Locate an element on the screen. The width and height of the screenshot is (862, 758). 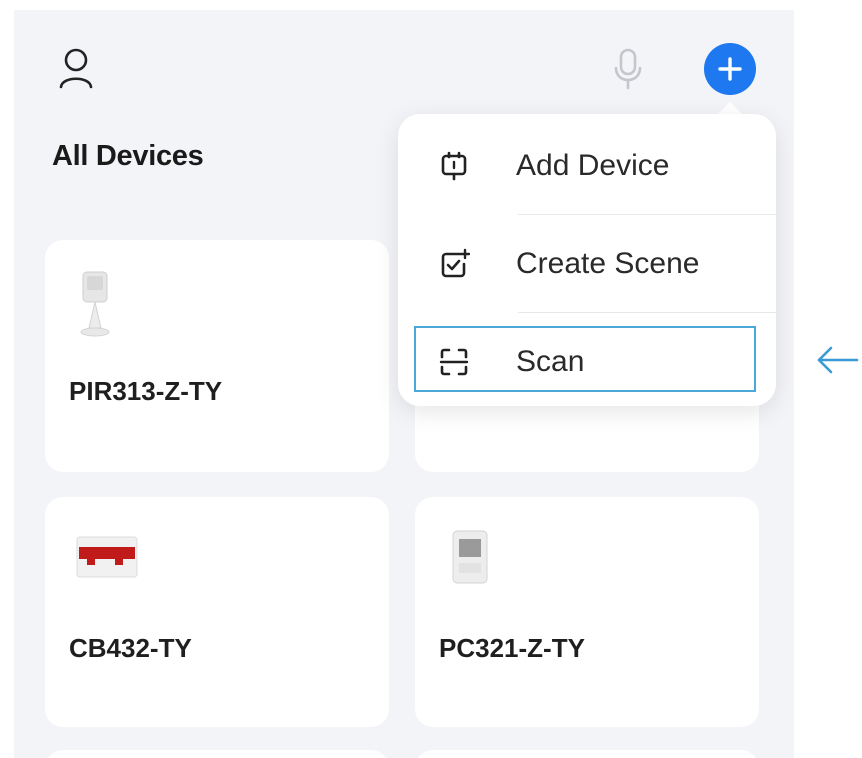
device-card: PC321-Z-TY is located at coordinates (587, 612).